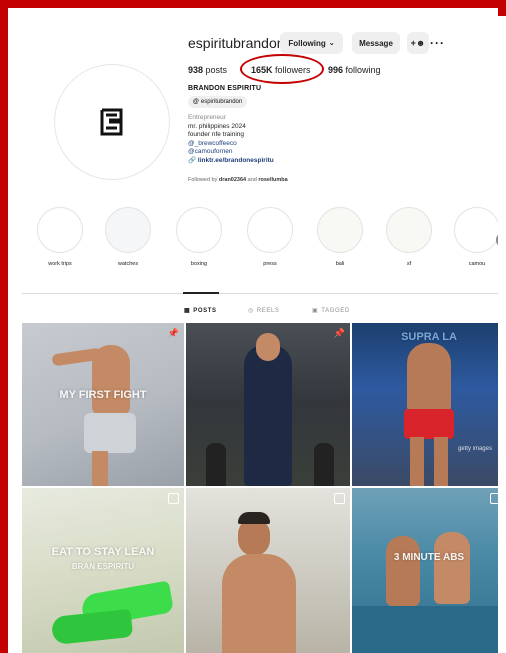  I want to click on brand-logo-icon, so click(111, 122).